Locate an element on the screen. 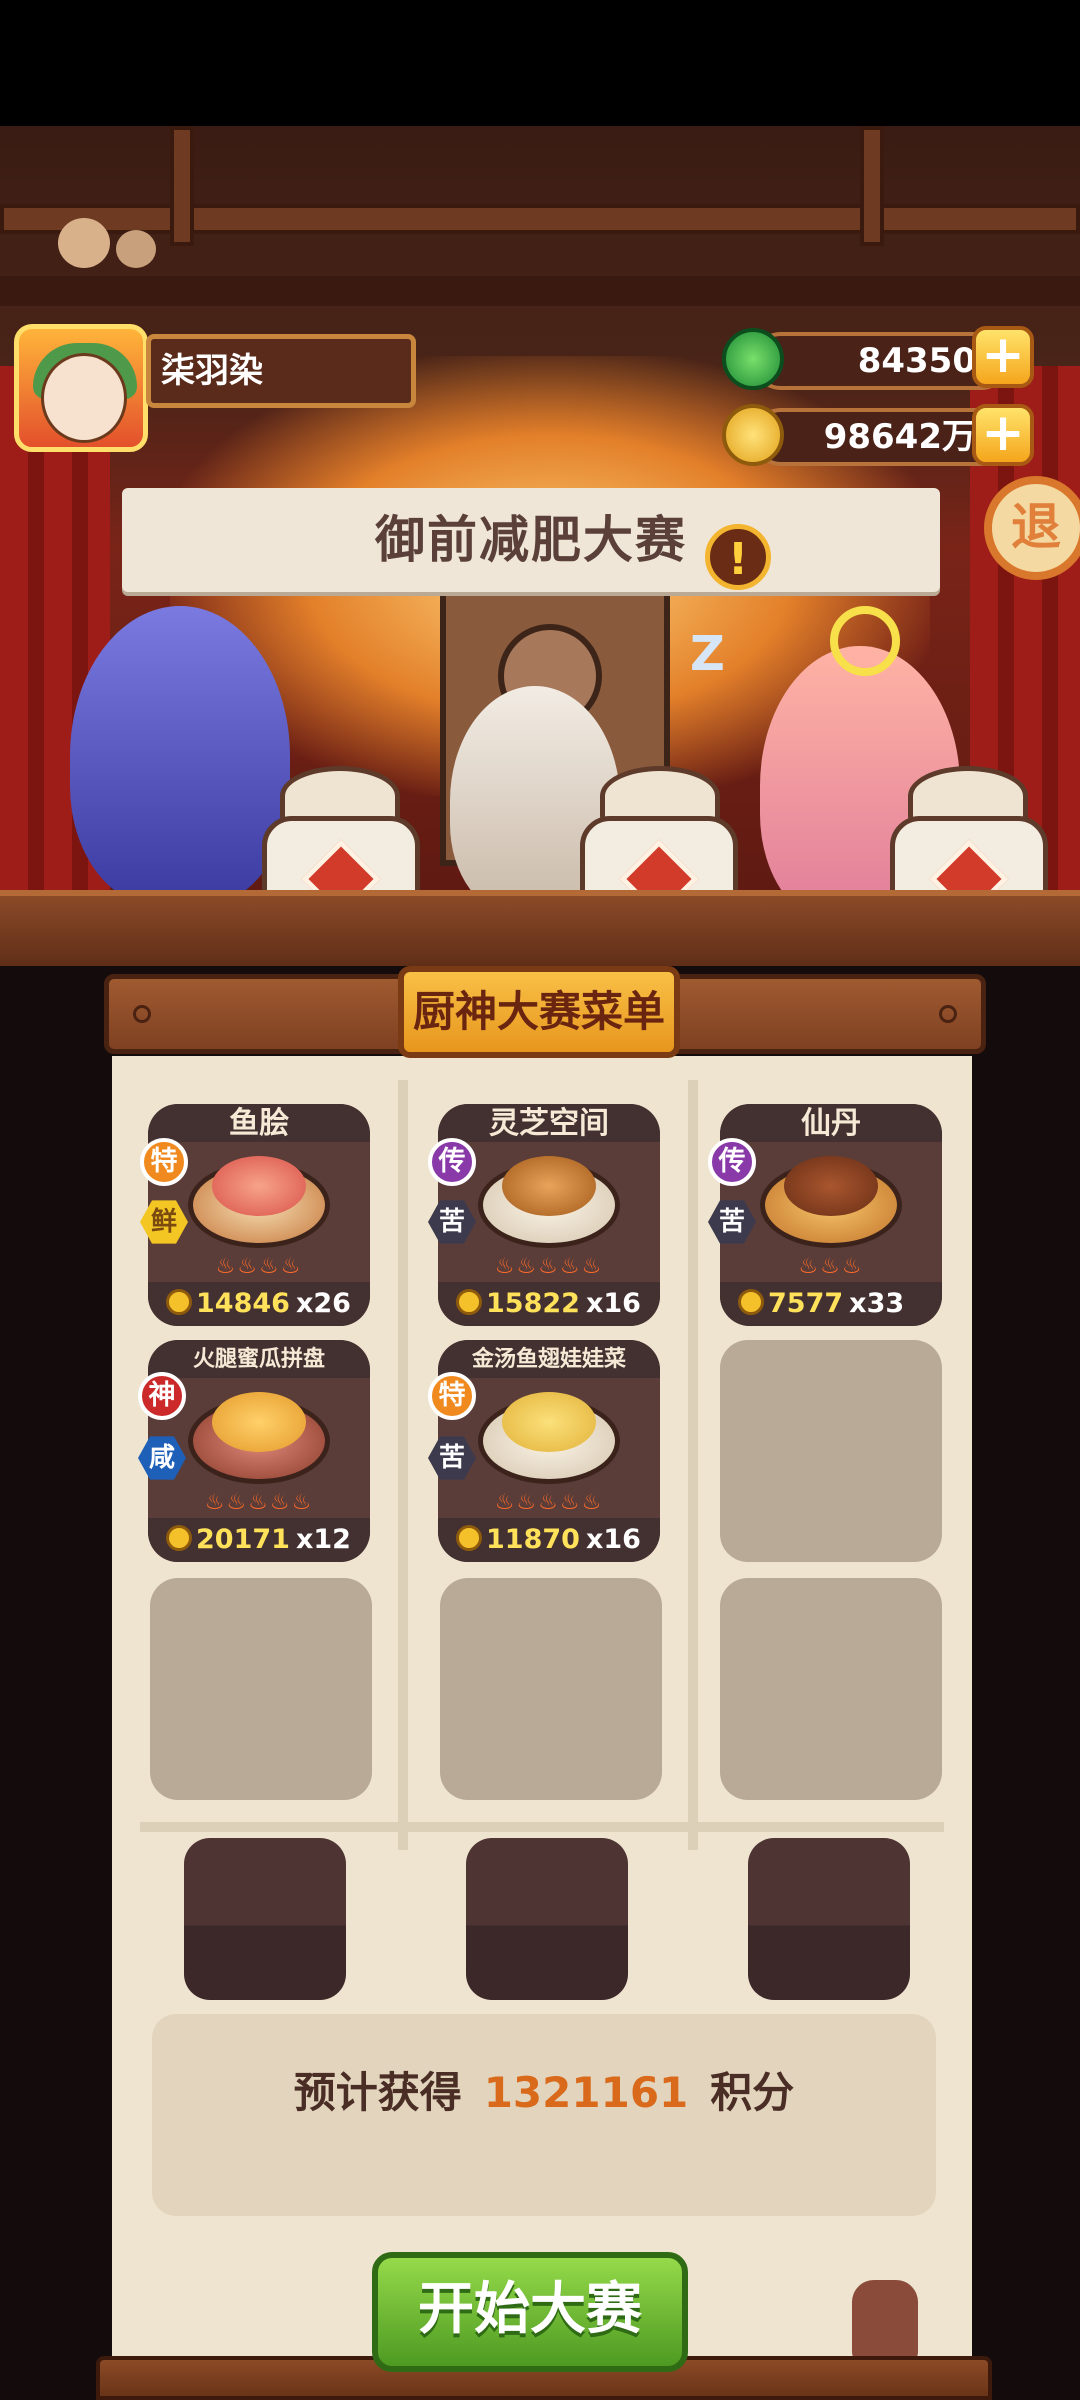 Image resolution: width=1080 pixels, height=2400 pixels. player-name-box: 柒羽染 is located at coordinates (281, 371).